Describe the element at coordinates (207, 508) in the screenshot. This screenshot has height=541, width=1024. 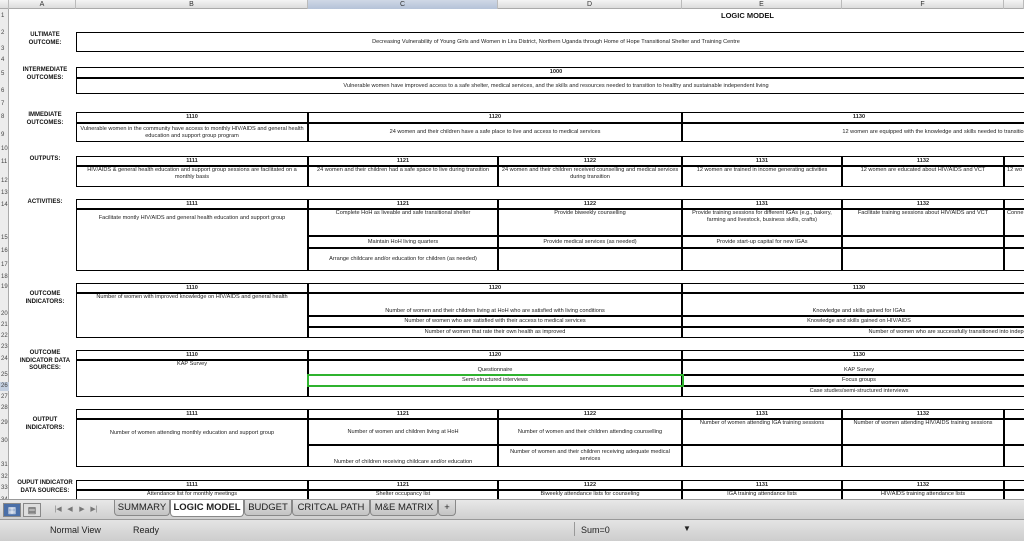
I see `tab-logic-model: LOGIC MODEL` at that location.